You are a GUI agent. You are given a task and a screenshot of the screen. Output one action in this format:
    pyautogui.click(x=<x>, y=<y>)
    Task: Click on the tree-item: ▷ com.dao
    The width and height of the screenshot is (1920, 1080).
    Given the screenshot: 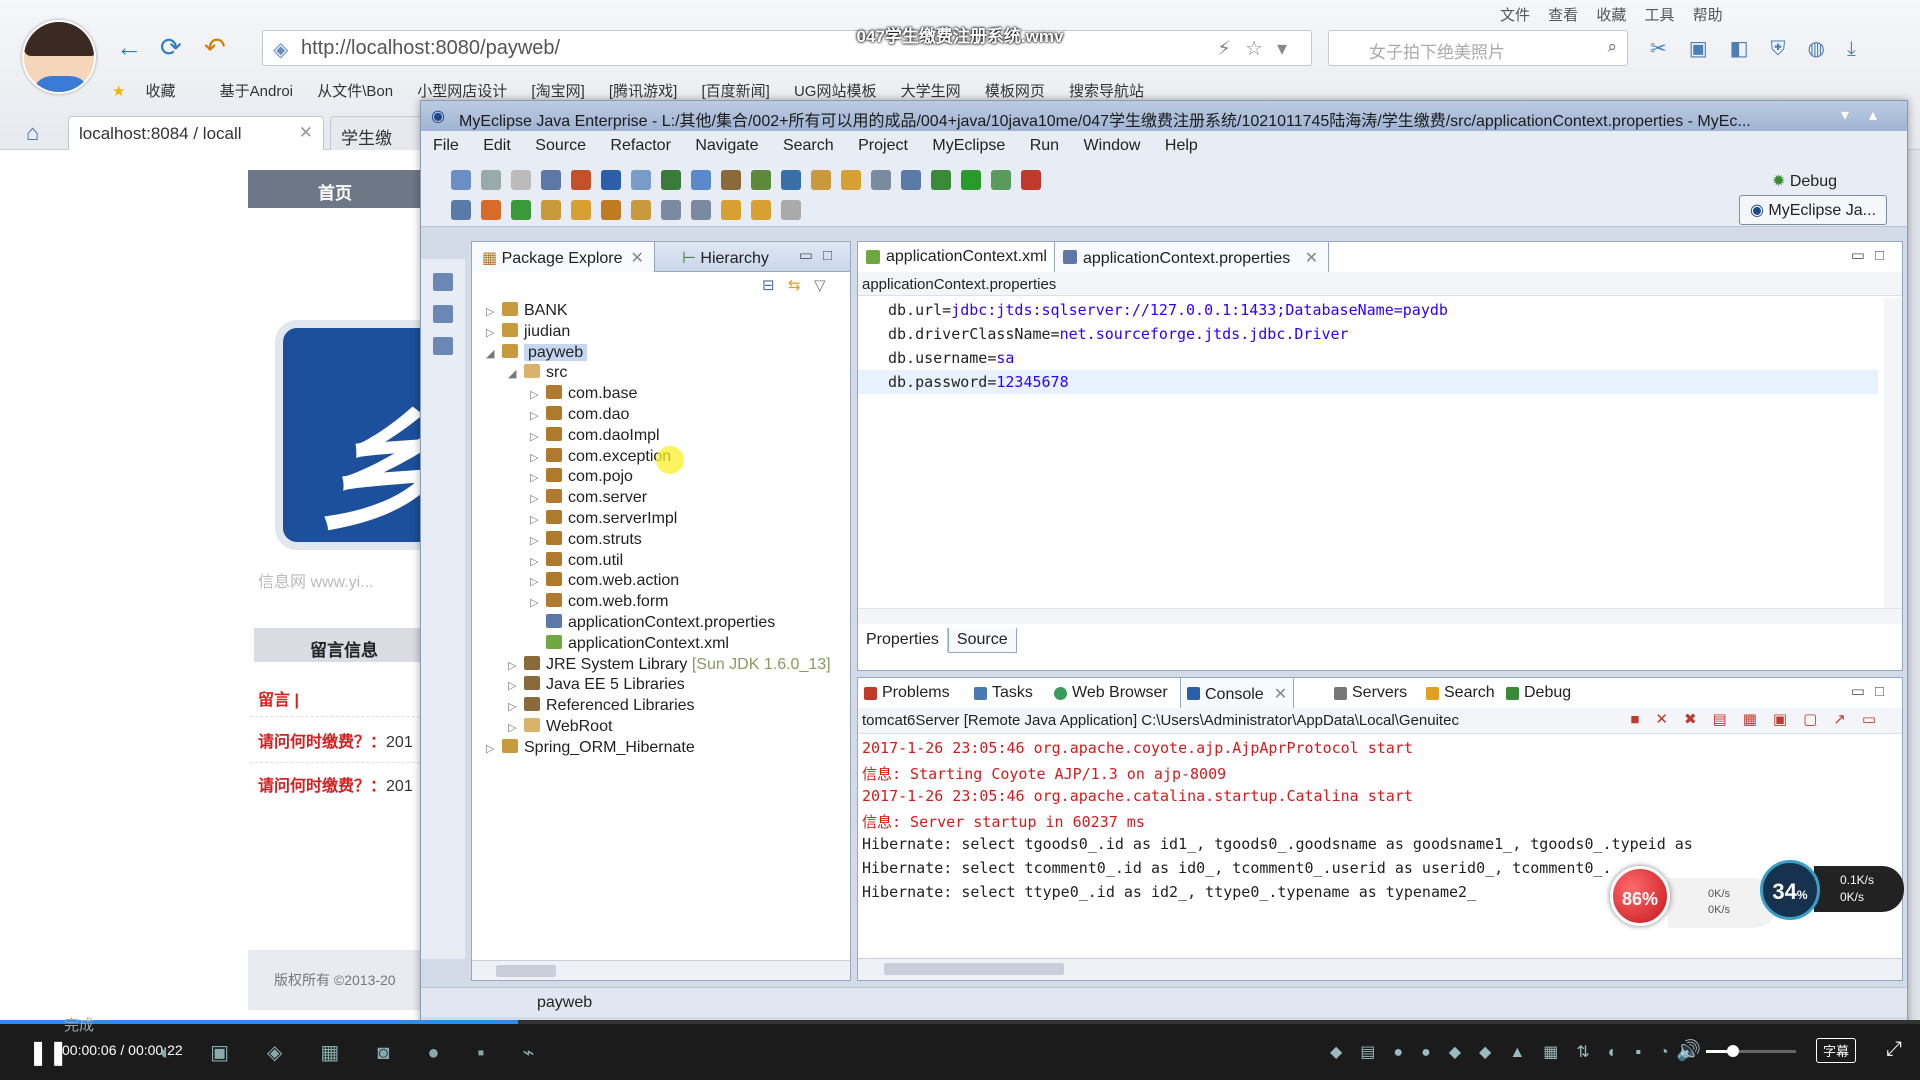 What is the action you would take?
    pyautogui.click(x=579, y=417)
    